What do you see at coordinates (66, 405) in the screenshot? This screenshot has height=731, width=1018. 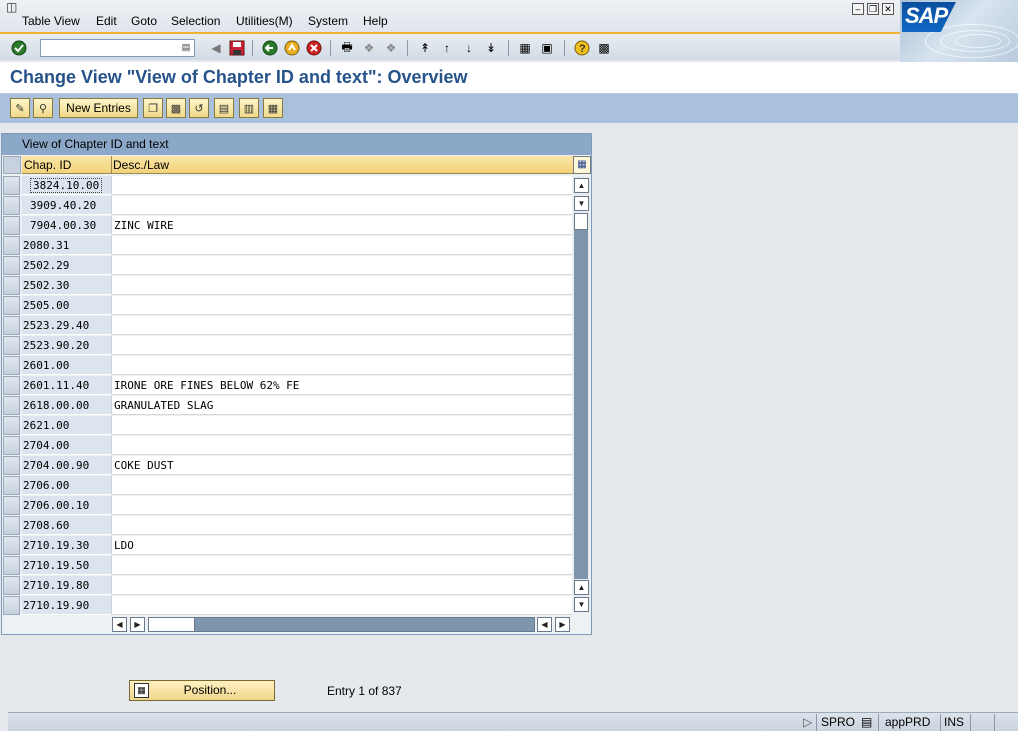 I see `cell-chap-id: 2618.00.00` at bounding box center [66, 405].